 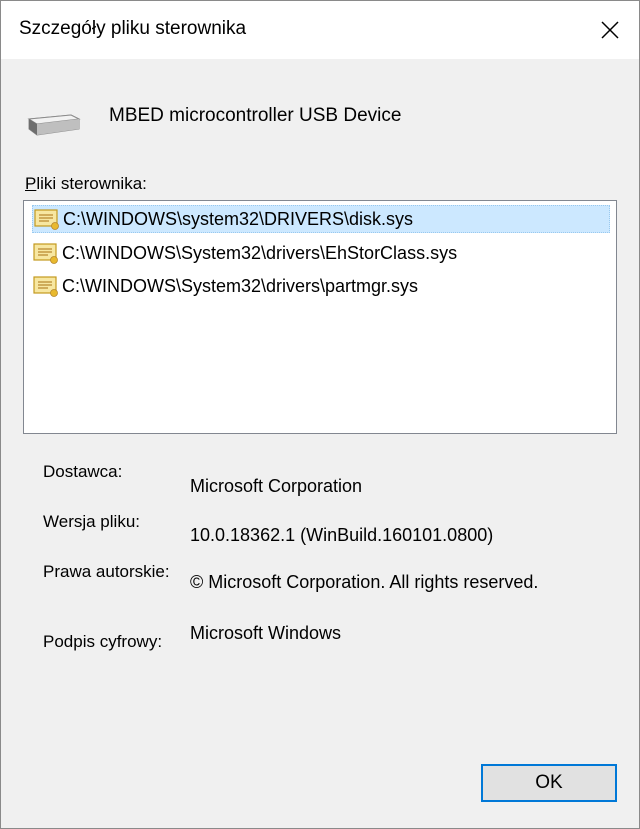 I want to click on file-path: C:\WINDOWS\System32\drivers\partmgr.sys, so click(x=240, y=285).